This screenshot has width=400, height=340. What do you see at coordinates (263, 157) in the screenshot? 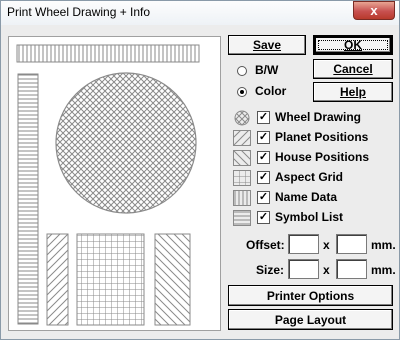
I see `house-positions-checkbox: ✓` at bounding box center [263, 157].